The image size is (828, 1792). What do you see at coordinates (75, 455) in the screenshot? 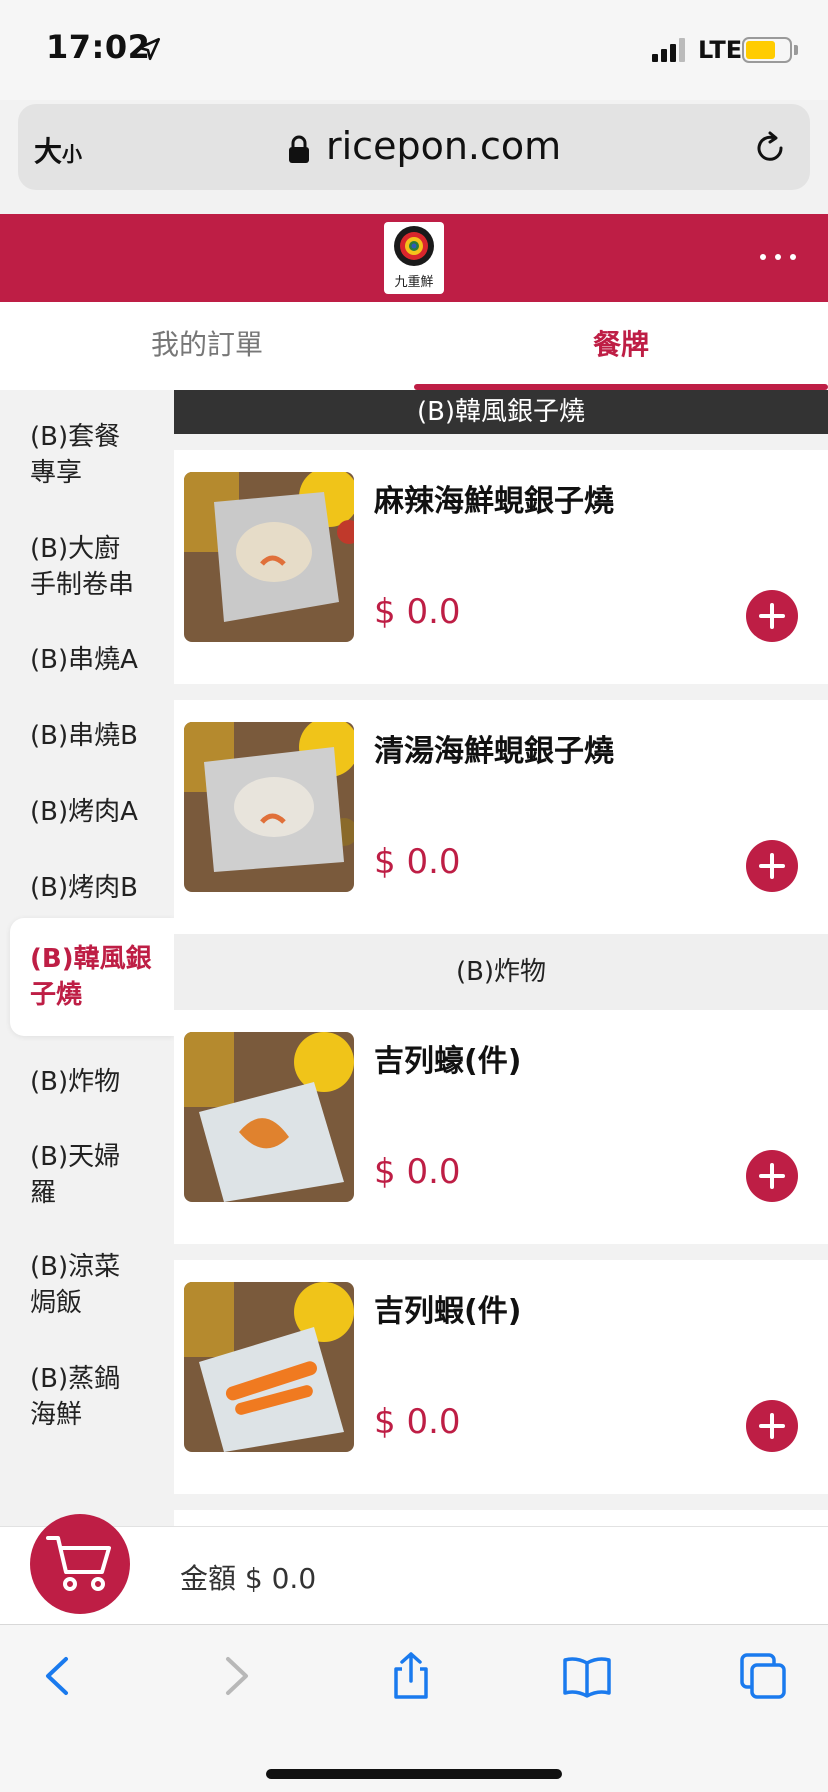
I see `sidebar-item-label: (B)套餐 專享` at bounding box center [75, 455].